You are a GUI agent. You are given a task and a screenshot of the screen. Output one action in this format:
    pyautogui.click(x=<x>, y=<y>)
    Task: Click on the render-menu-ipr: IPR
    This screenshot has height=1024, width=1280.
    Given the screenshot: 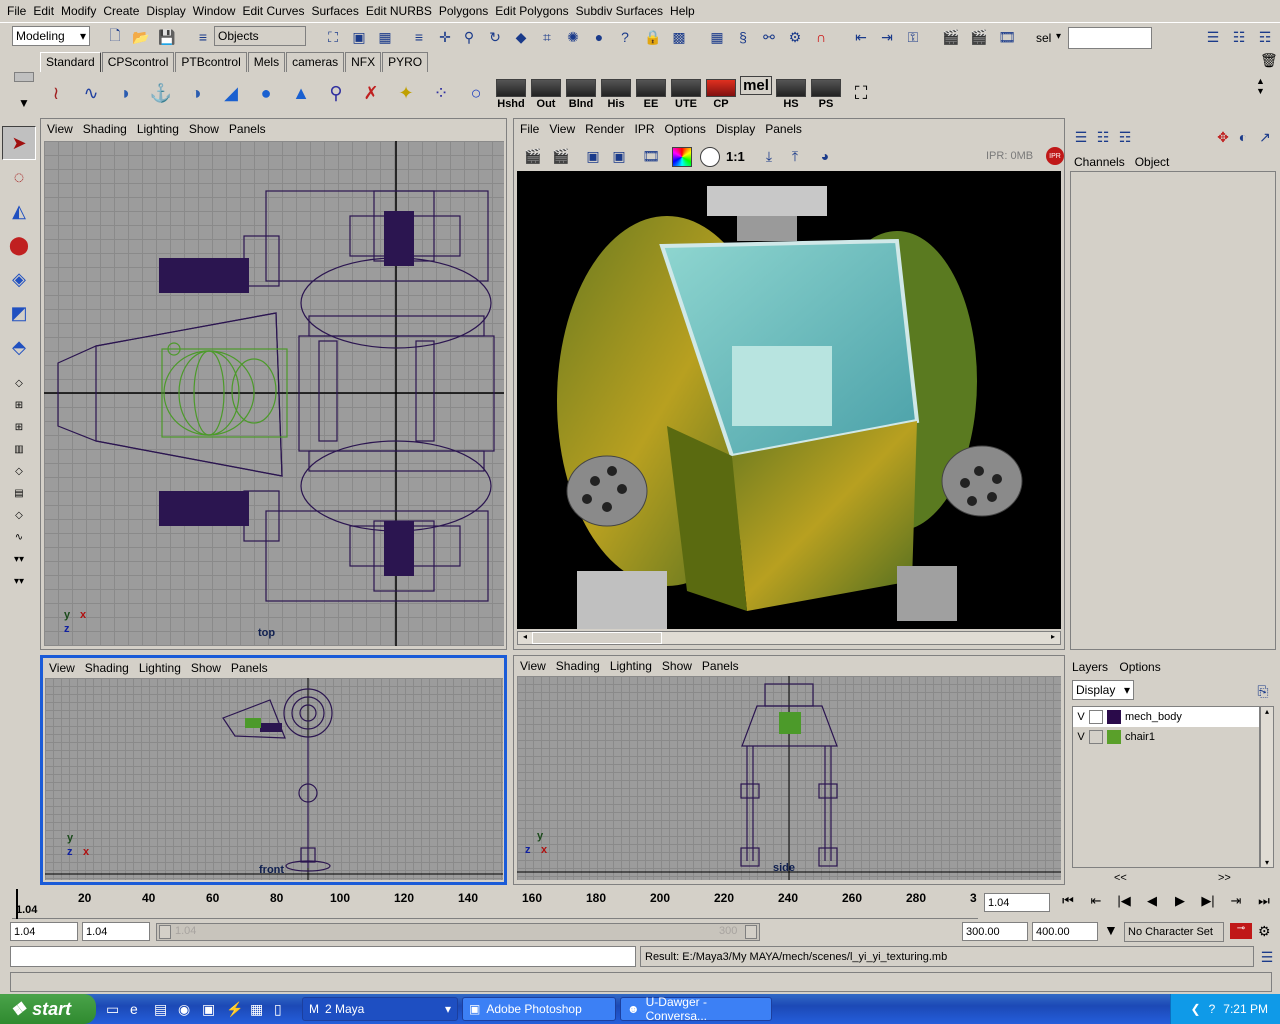 What is the action you would take?
    pyautogui.click(x=645, y=129)
    